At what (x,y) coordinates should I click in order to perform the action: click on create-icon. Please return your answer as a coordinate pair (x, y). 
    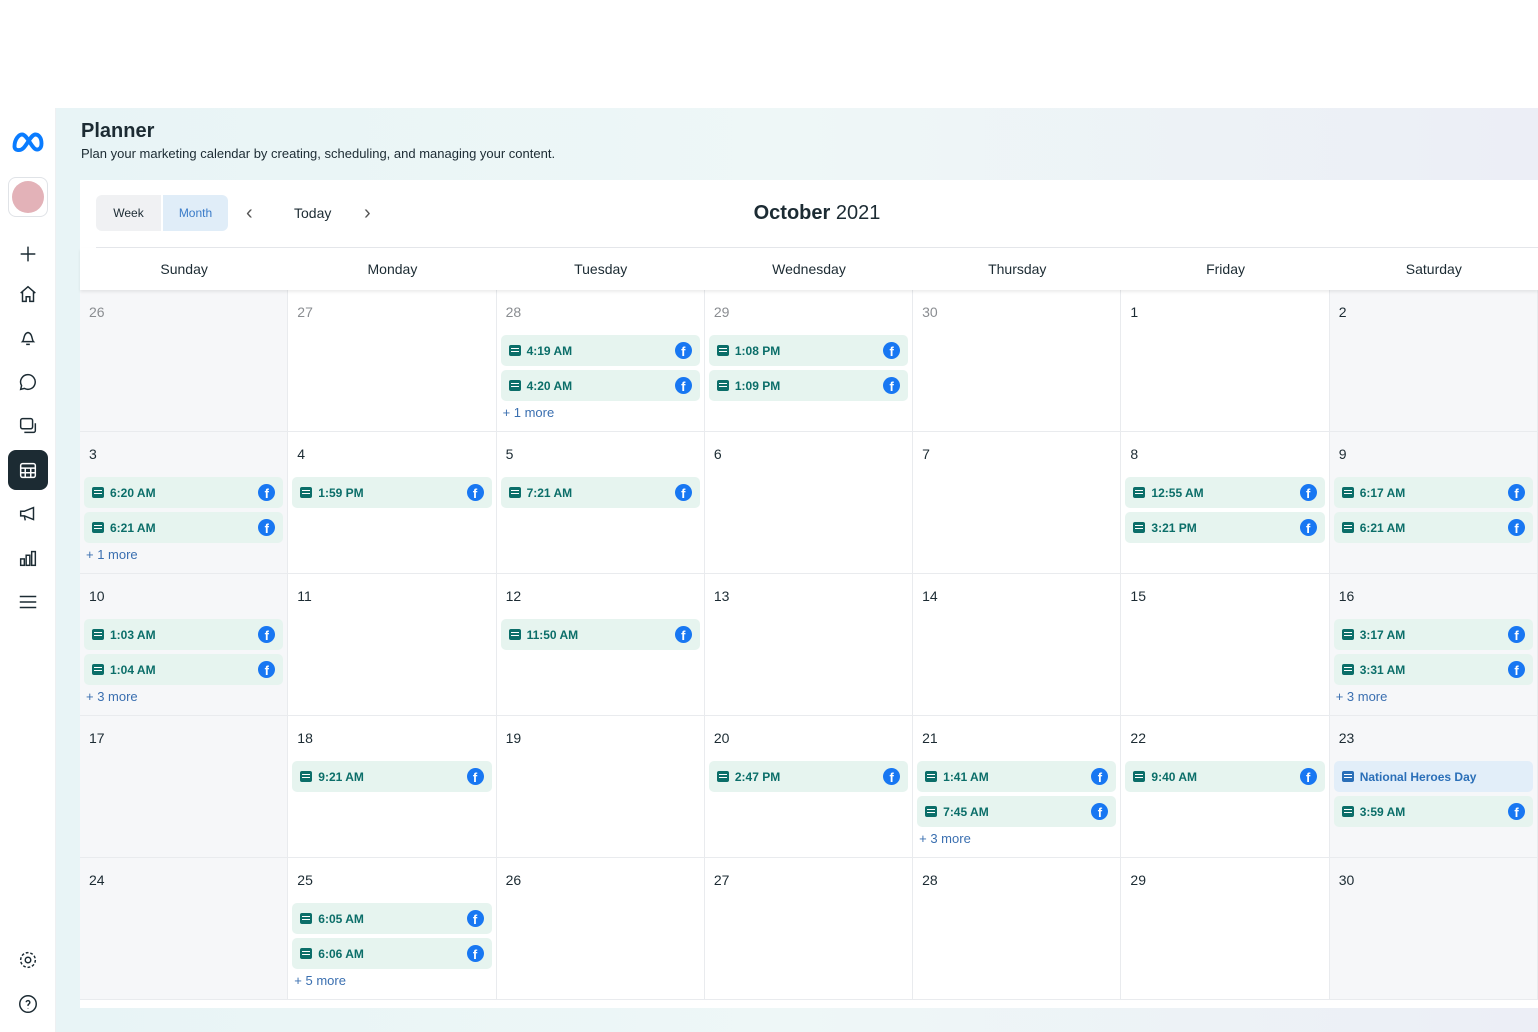
    Looking at the image, I should click on (28, 254).